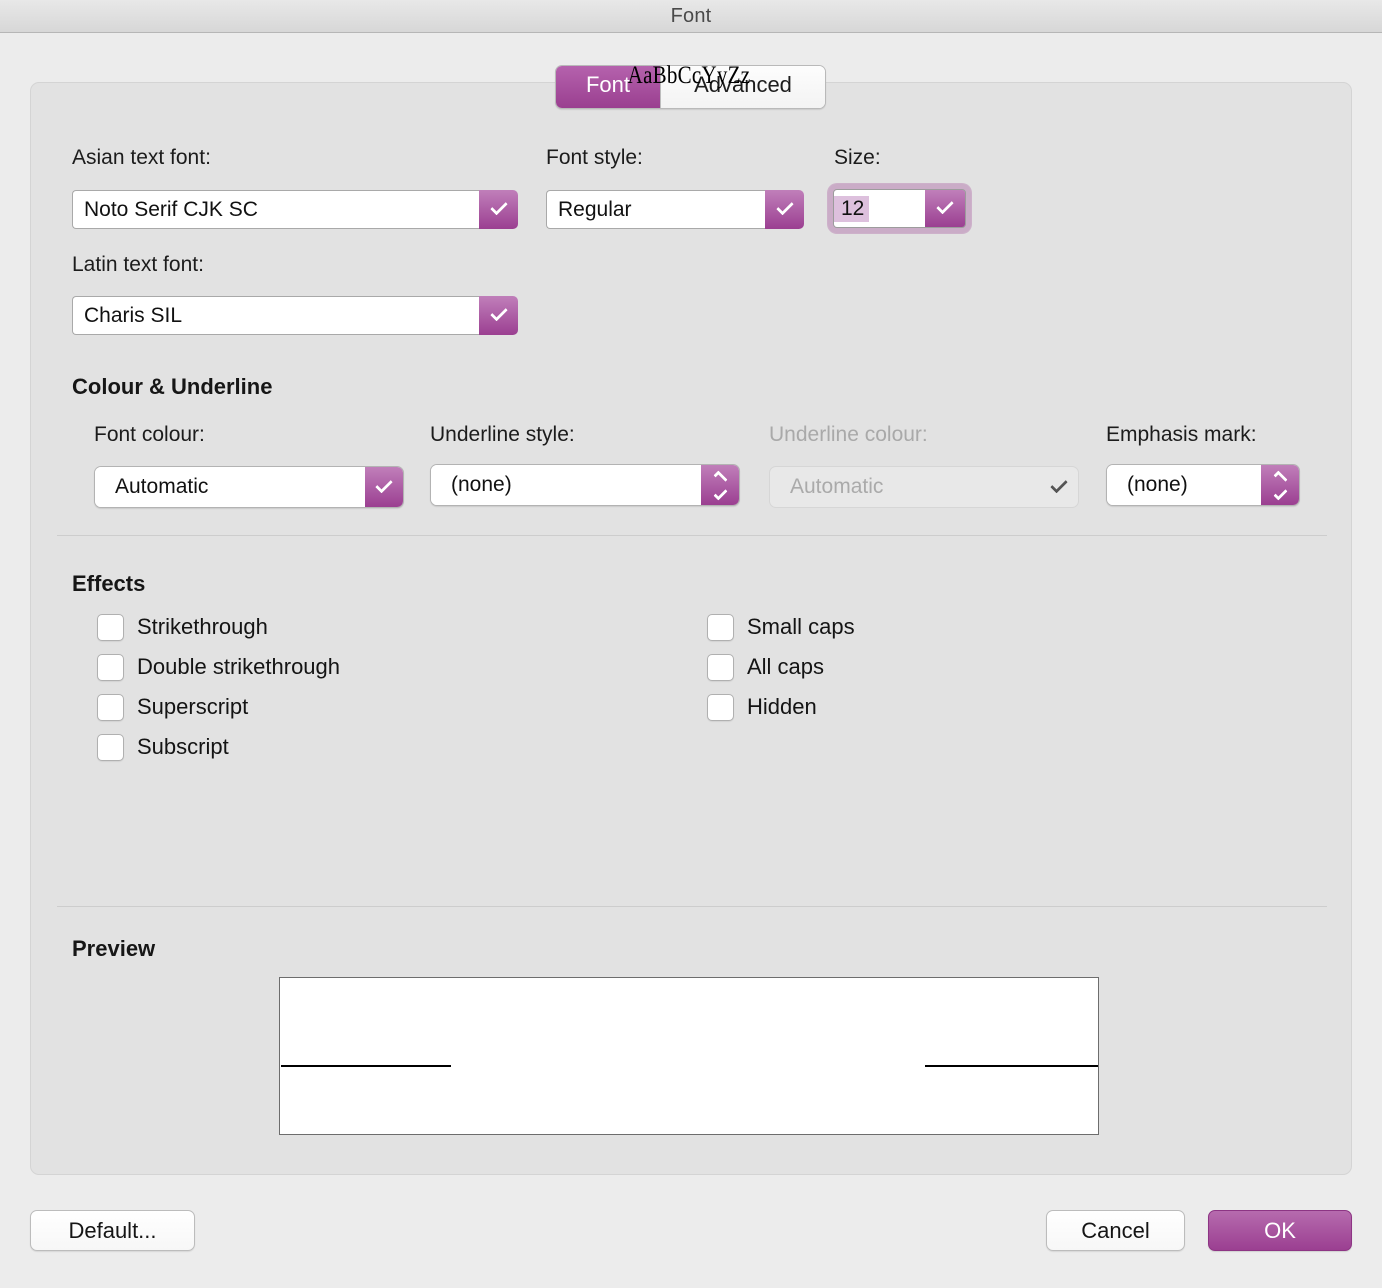 This screenshot has height=1288, width=1382. Describe the element at coordinates (837, 486) in the screenshot. I see `underline-colour-value: Automatic` at that location.